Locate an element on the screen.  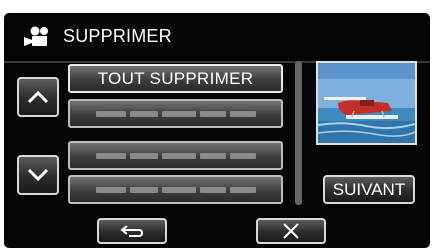
delete-all-label: TOUT SUPPRIMER is located at coordinates (175, 78).